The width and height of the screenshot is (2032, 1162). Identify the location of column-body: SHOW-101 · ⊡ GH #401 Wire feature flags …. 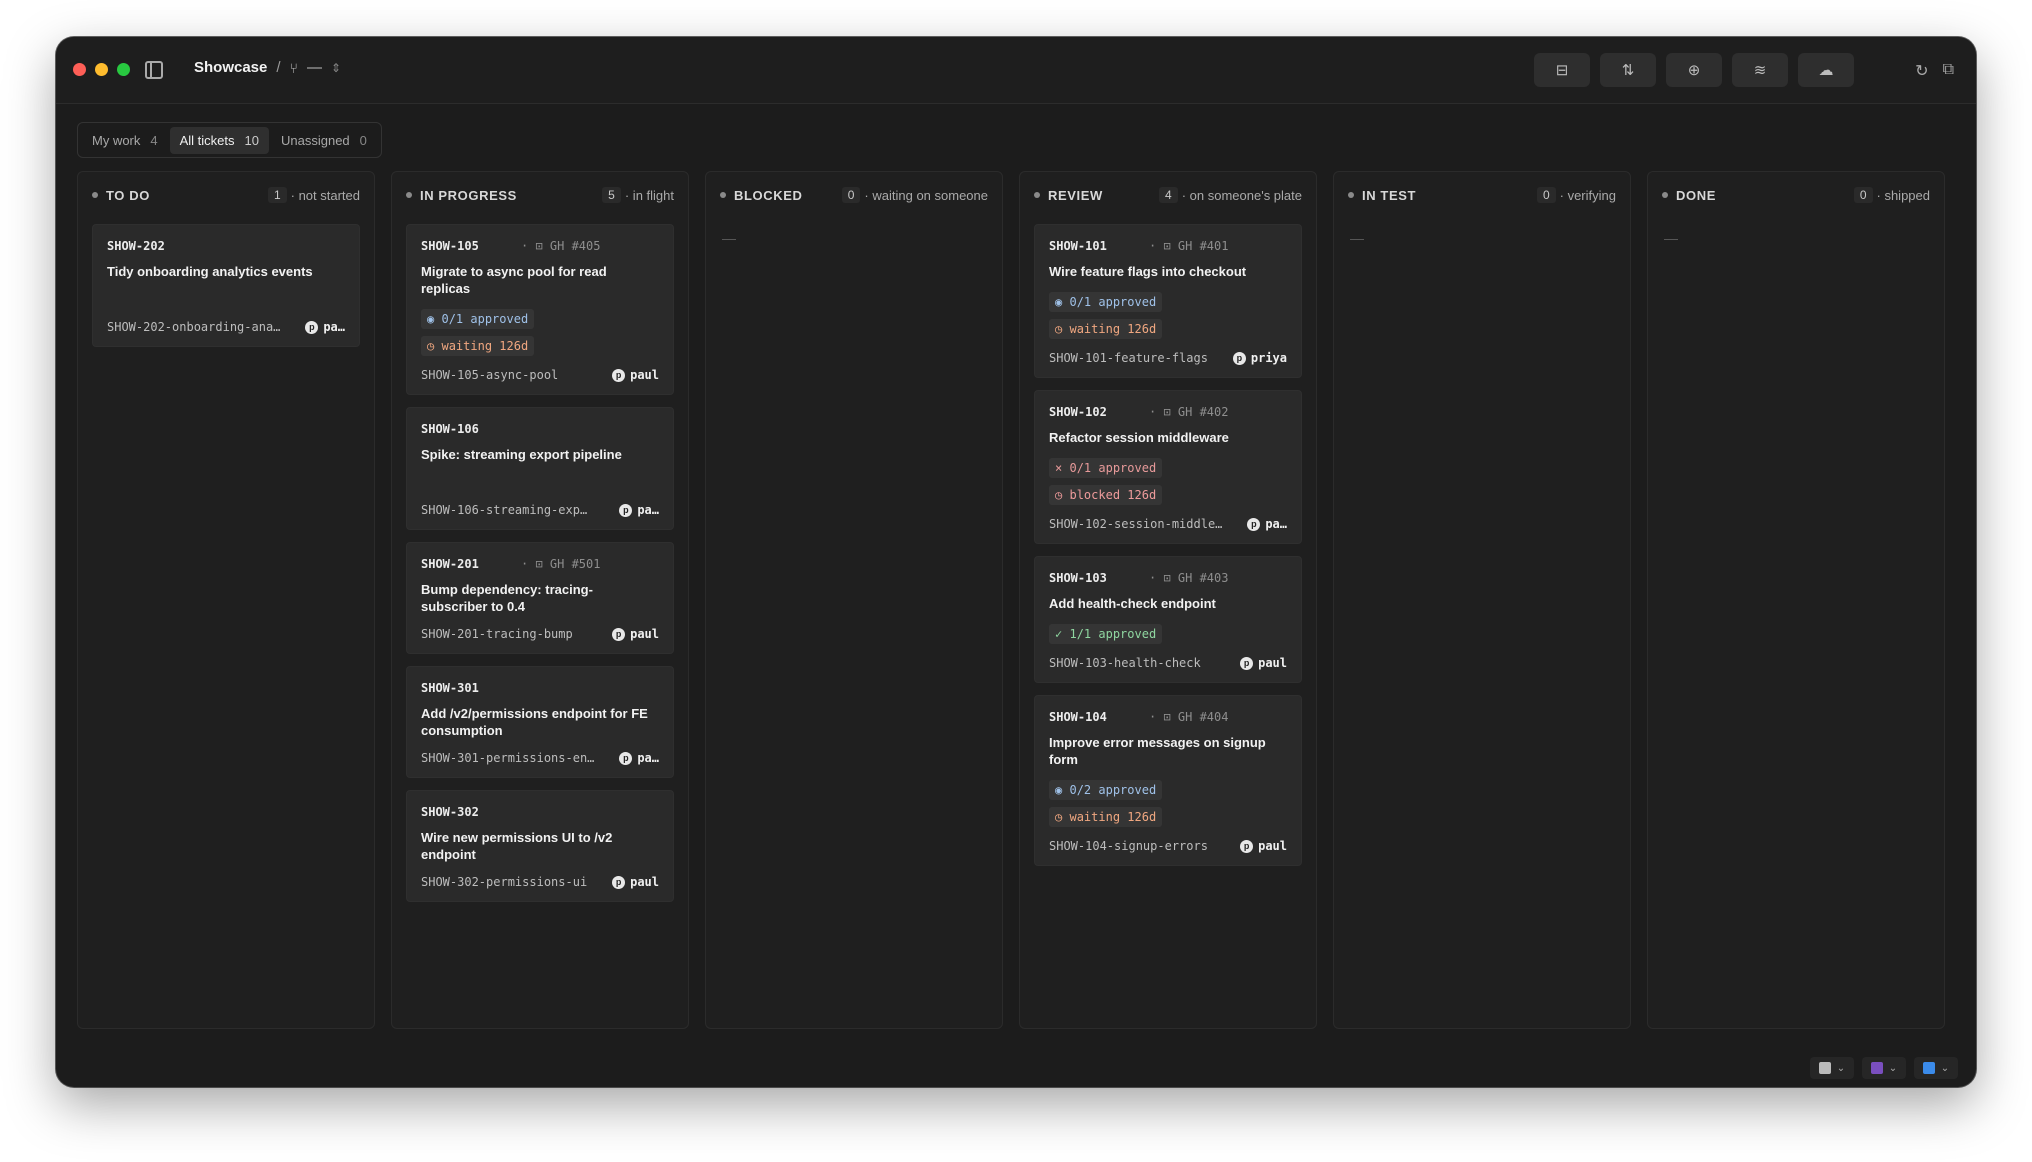
(1168, 545).